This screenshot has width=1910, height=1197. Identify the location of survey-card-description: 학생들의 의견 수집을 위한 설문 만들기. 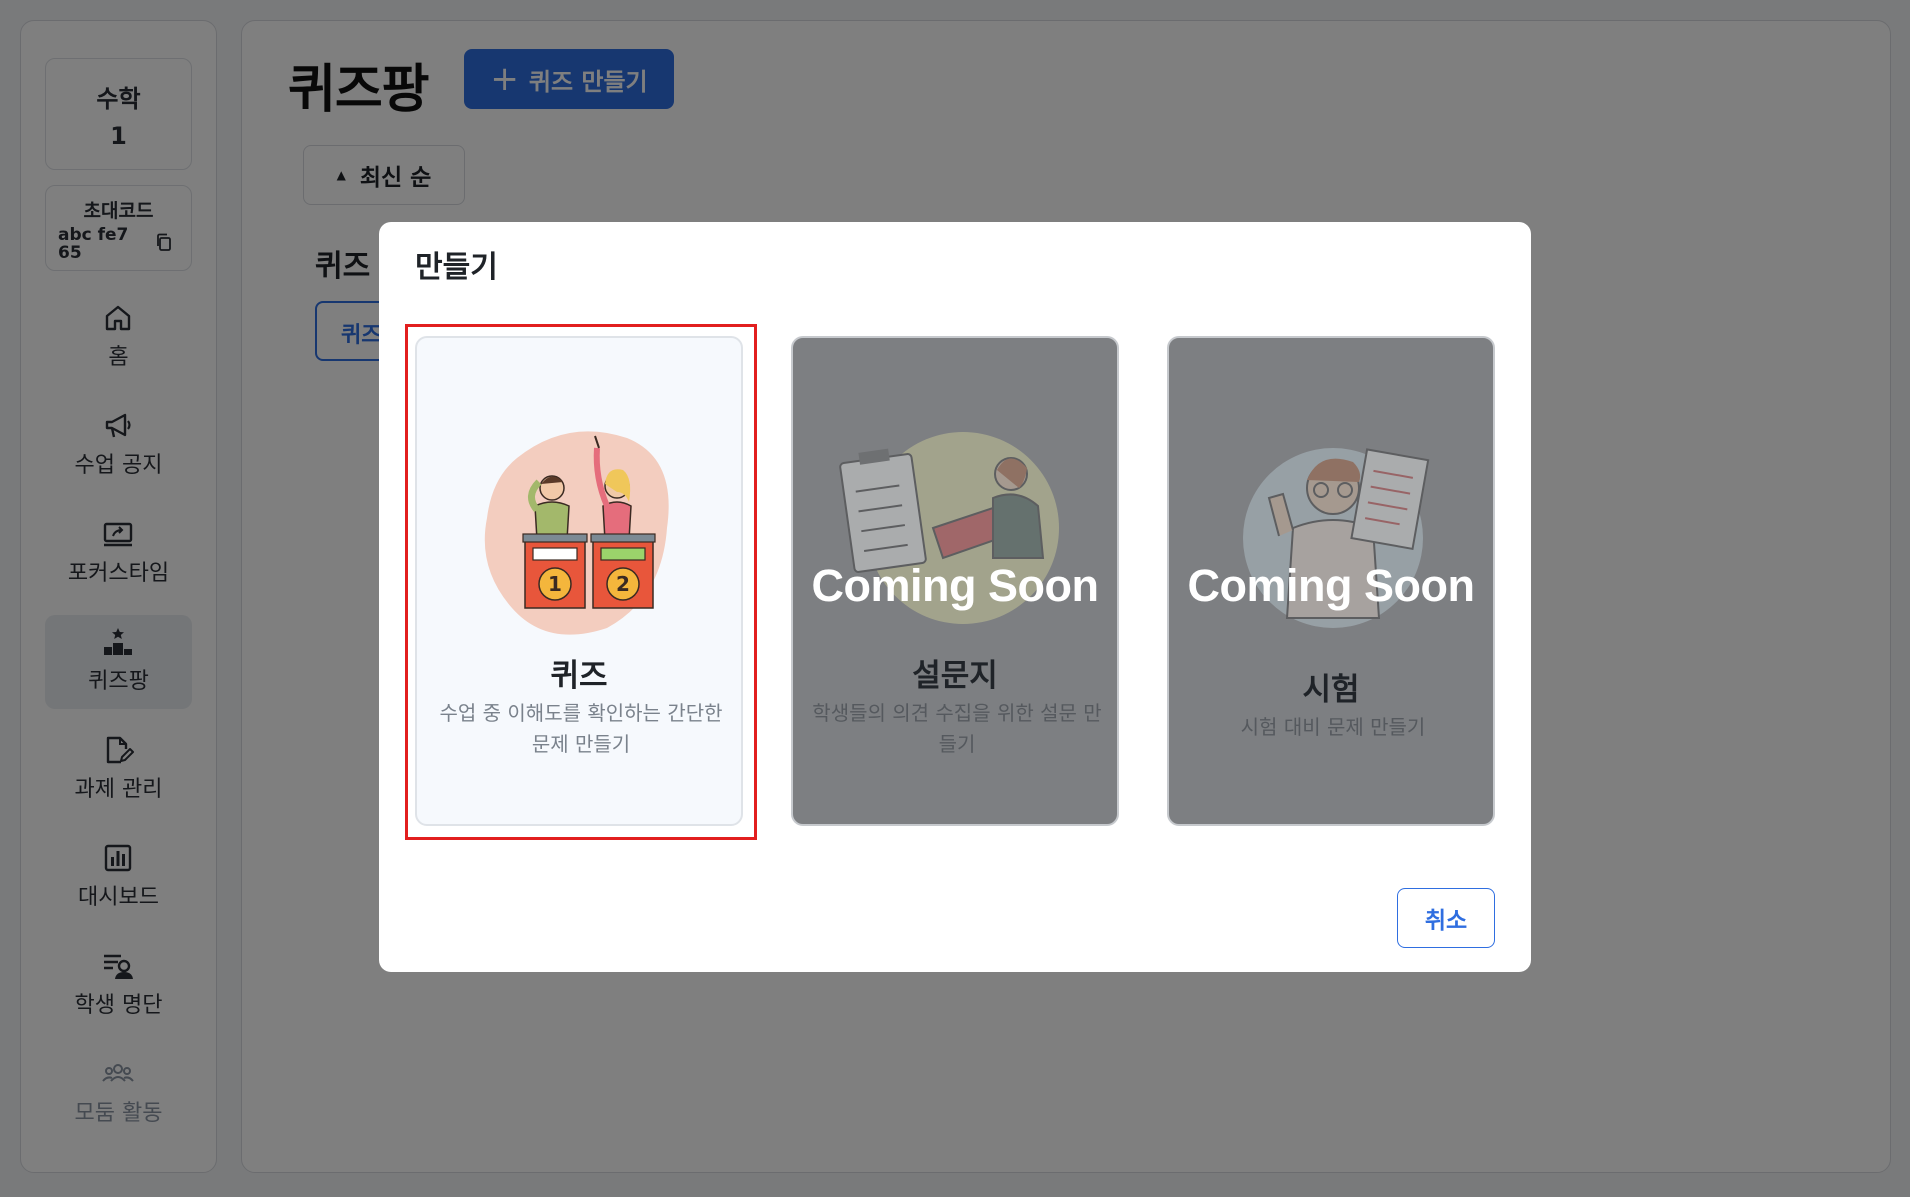
(957, 728).